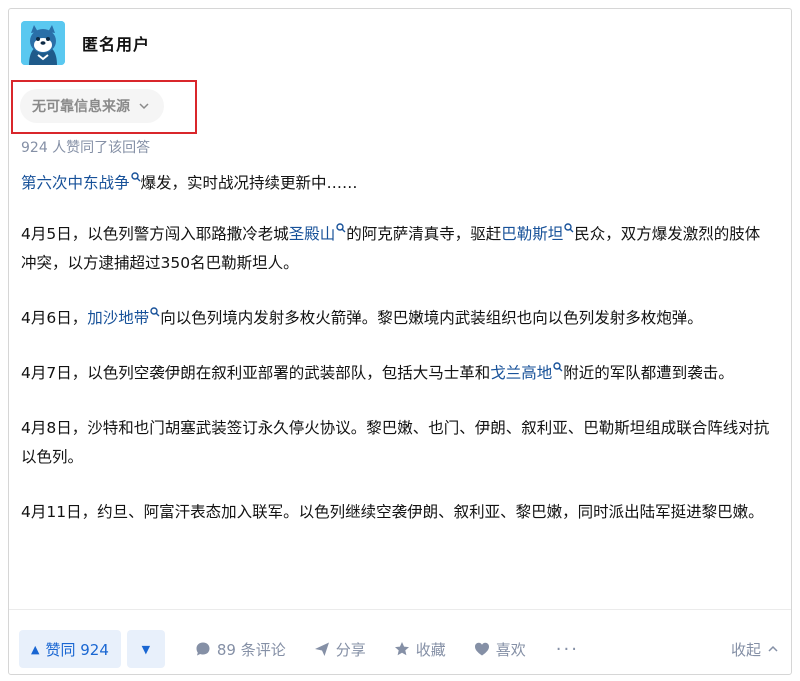  What do you see at coordinates (312, 234) in the screenshot?
I see `topic-link: 圣殿山` at bounding box center [312, 234].